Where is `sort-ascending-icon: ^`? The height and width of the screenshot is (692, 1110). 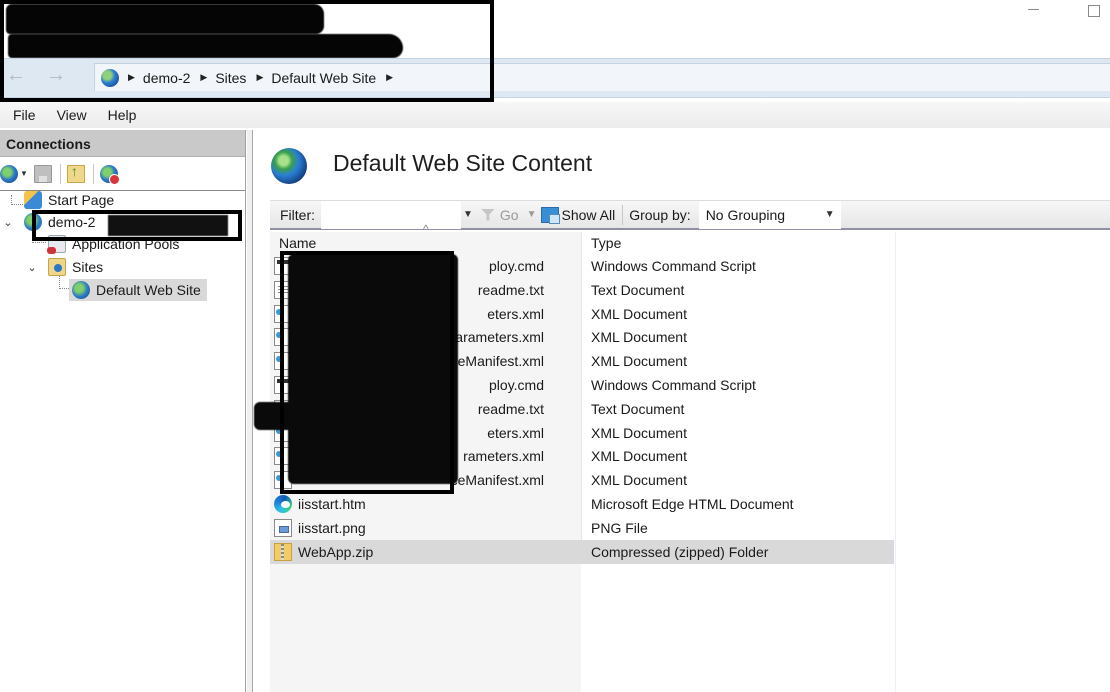 sort-ascending-icon: ^ is located at coordinates (426, 229).